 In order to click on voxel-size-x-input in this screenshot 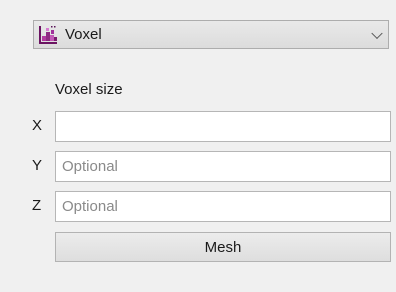, I will do `click(223, 126)`.